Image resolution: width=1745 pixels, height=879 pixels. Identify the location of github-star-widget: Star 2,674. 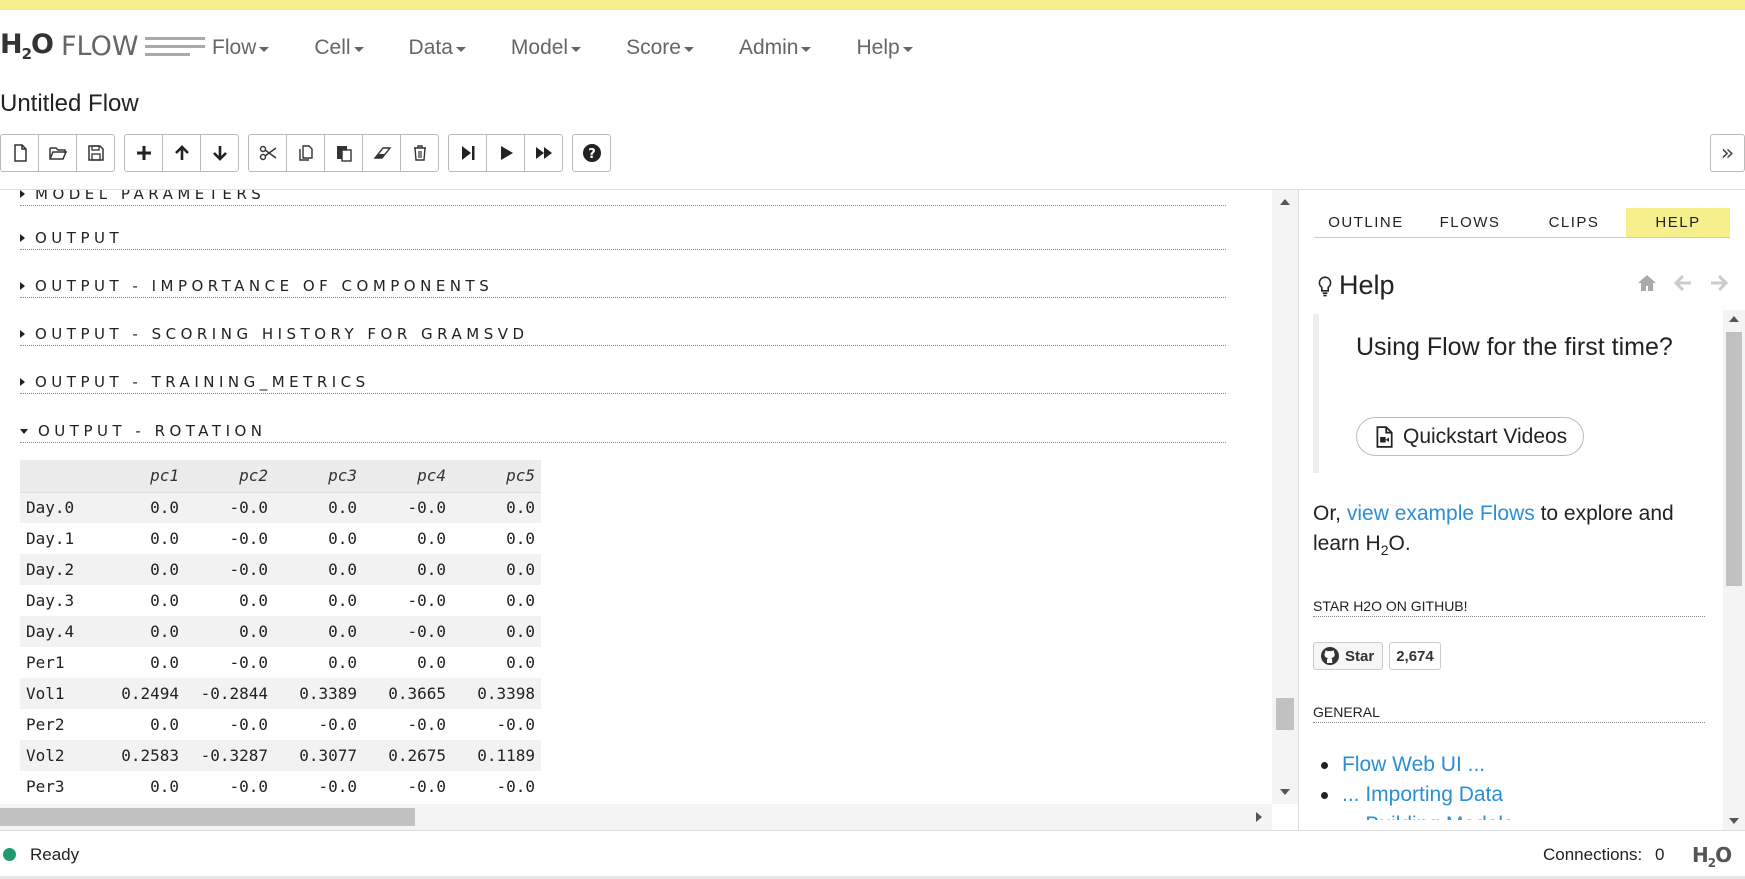
(1377, 656).